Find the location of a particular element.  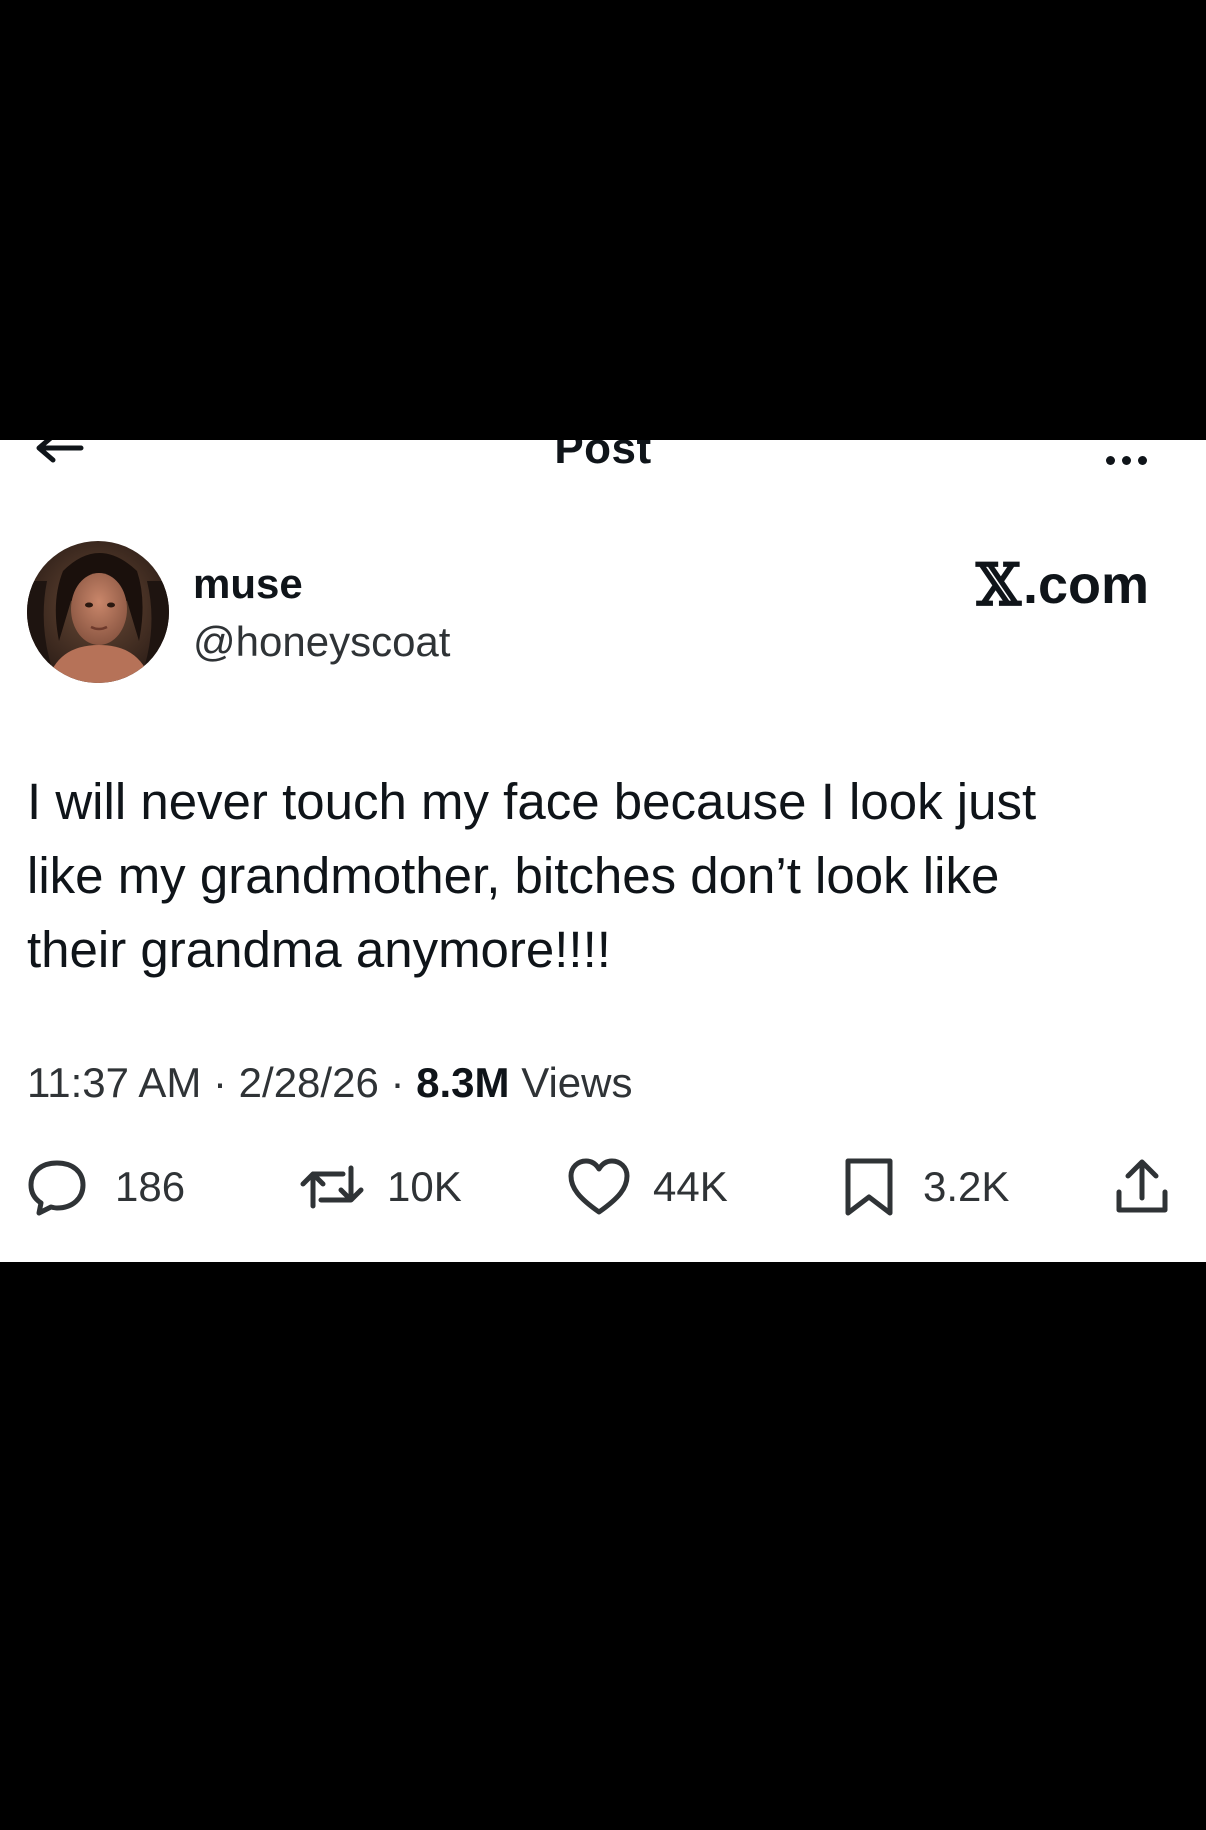

more-button is located at coordinates (1126, 460).